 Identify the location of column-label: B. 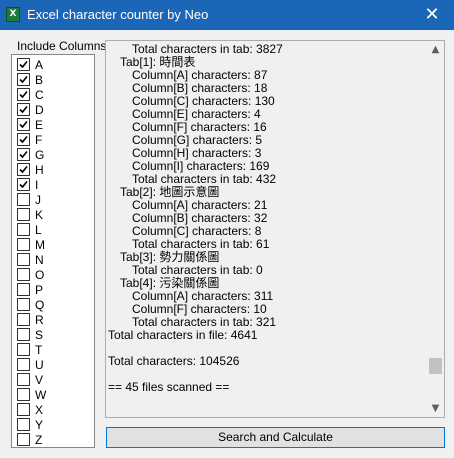
(39, 80).